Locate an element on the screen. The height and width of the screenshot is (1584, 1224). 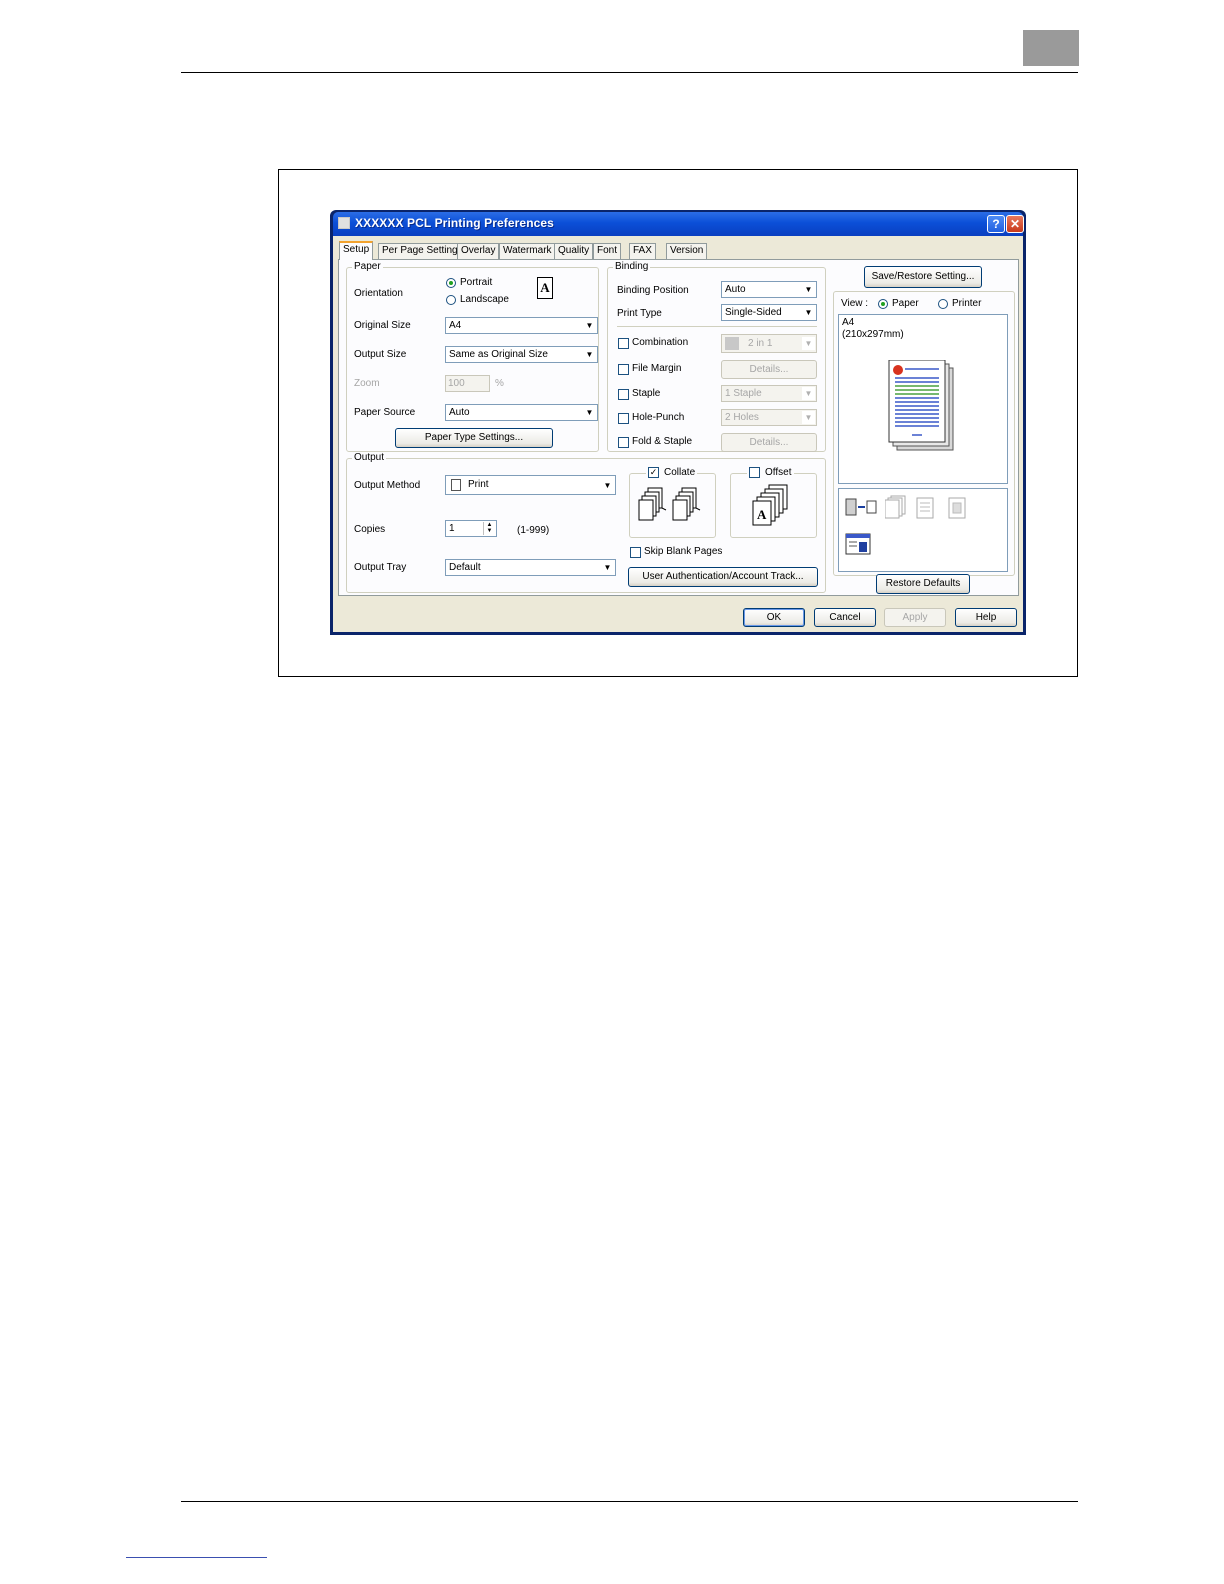
close-button: ✕ is located at coordinates (1015, 224).